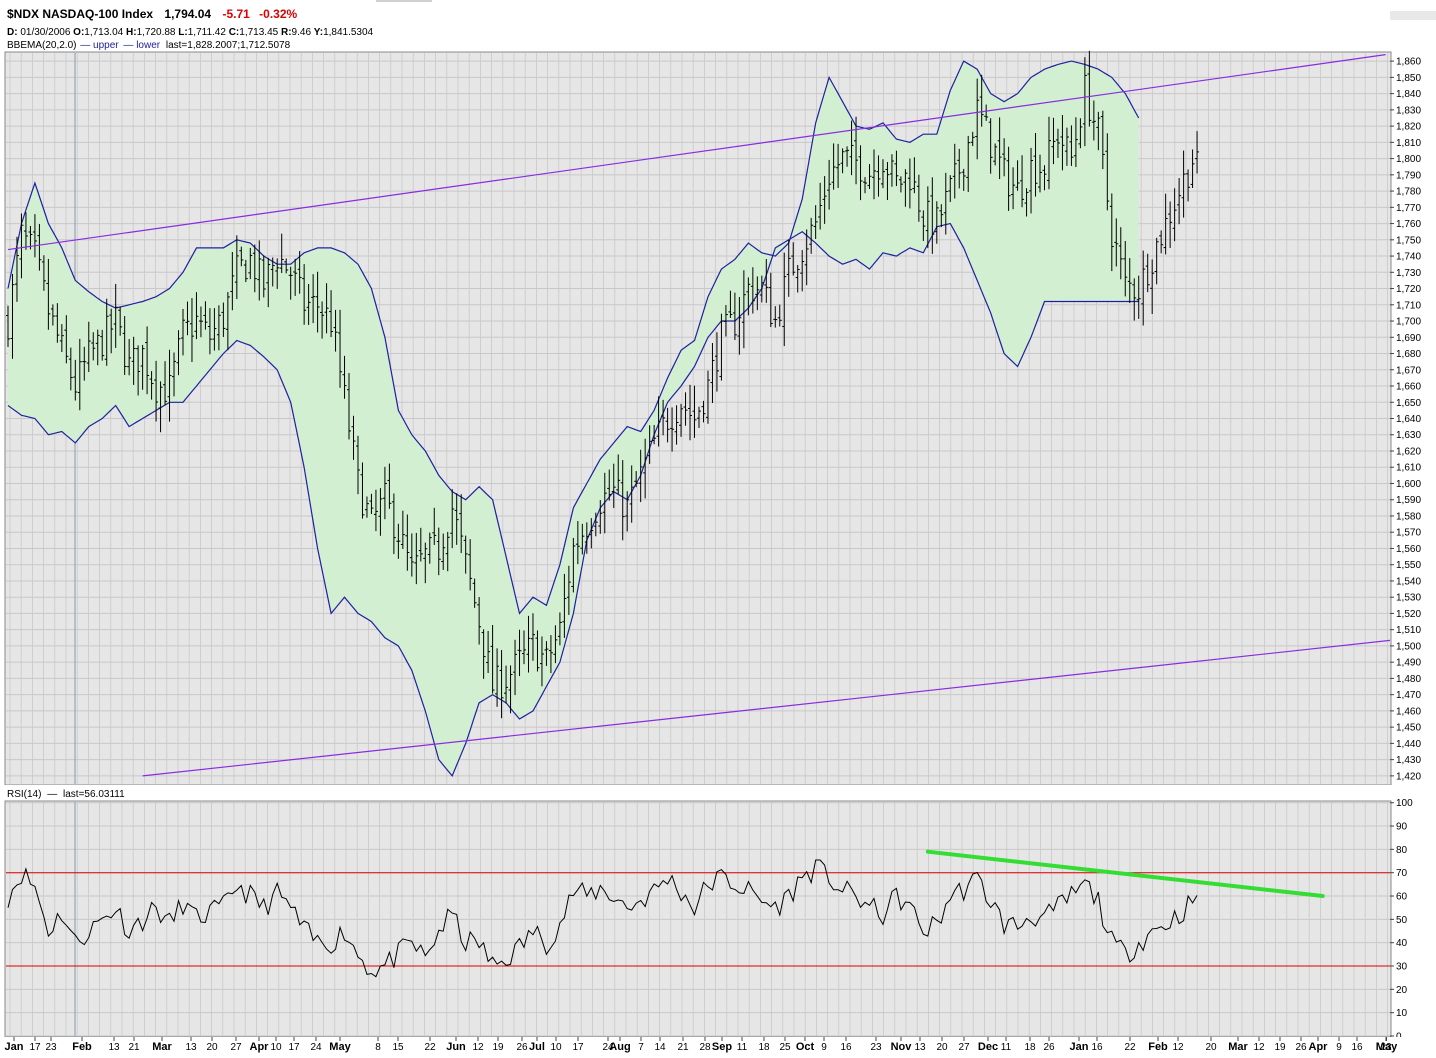 This screenshot has width=1436, height=1058. I want to click on price-tick-label: 1,440, so click(1408, 744).